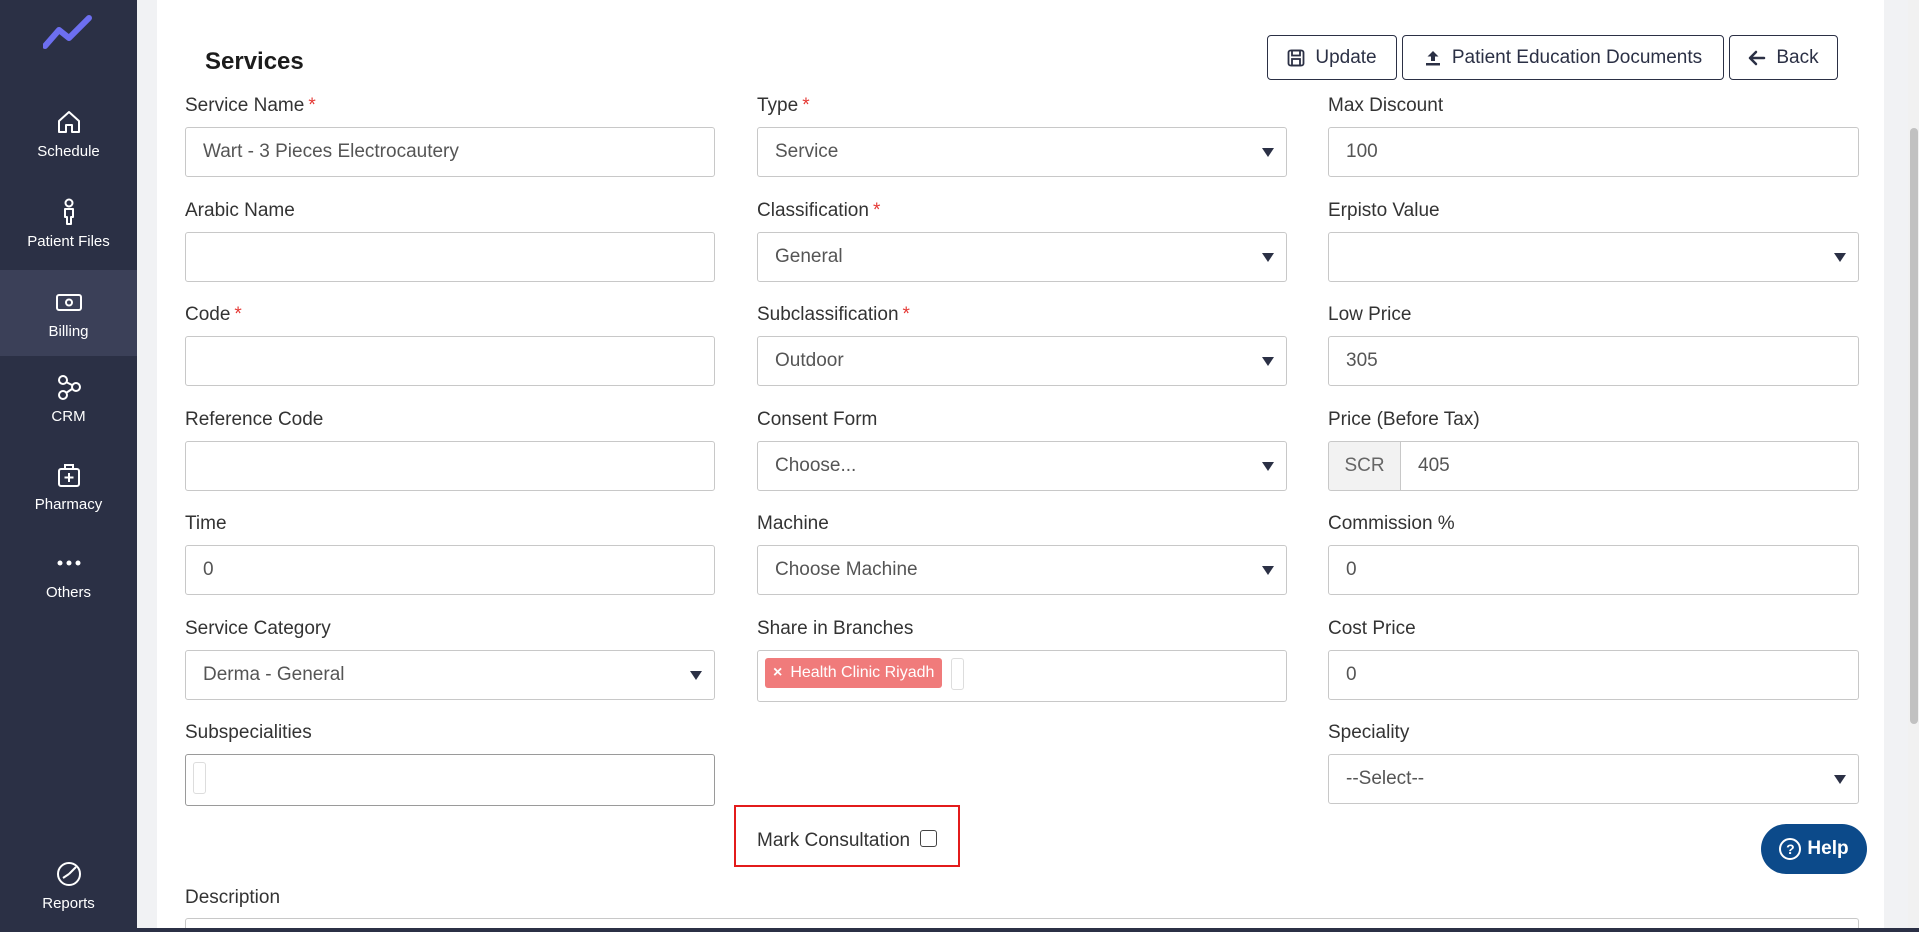  I want to click on machine-label: Machine, so click(793, 523).